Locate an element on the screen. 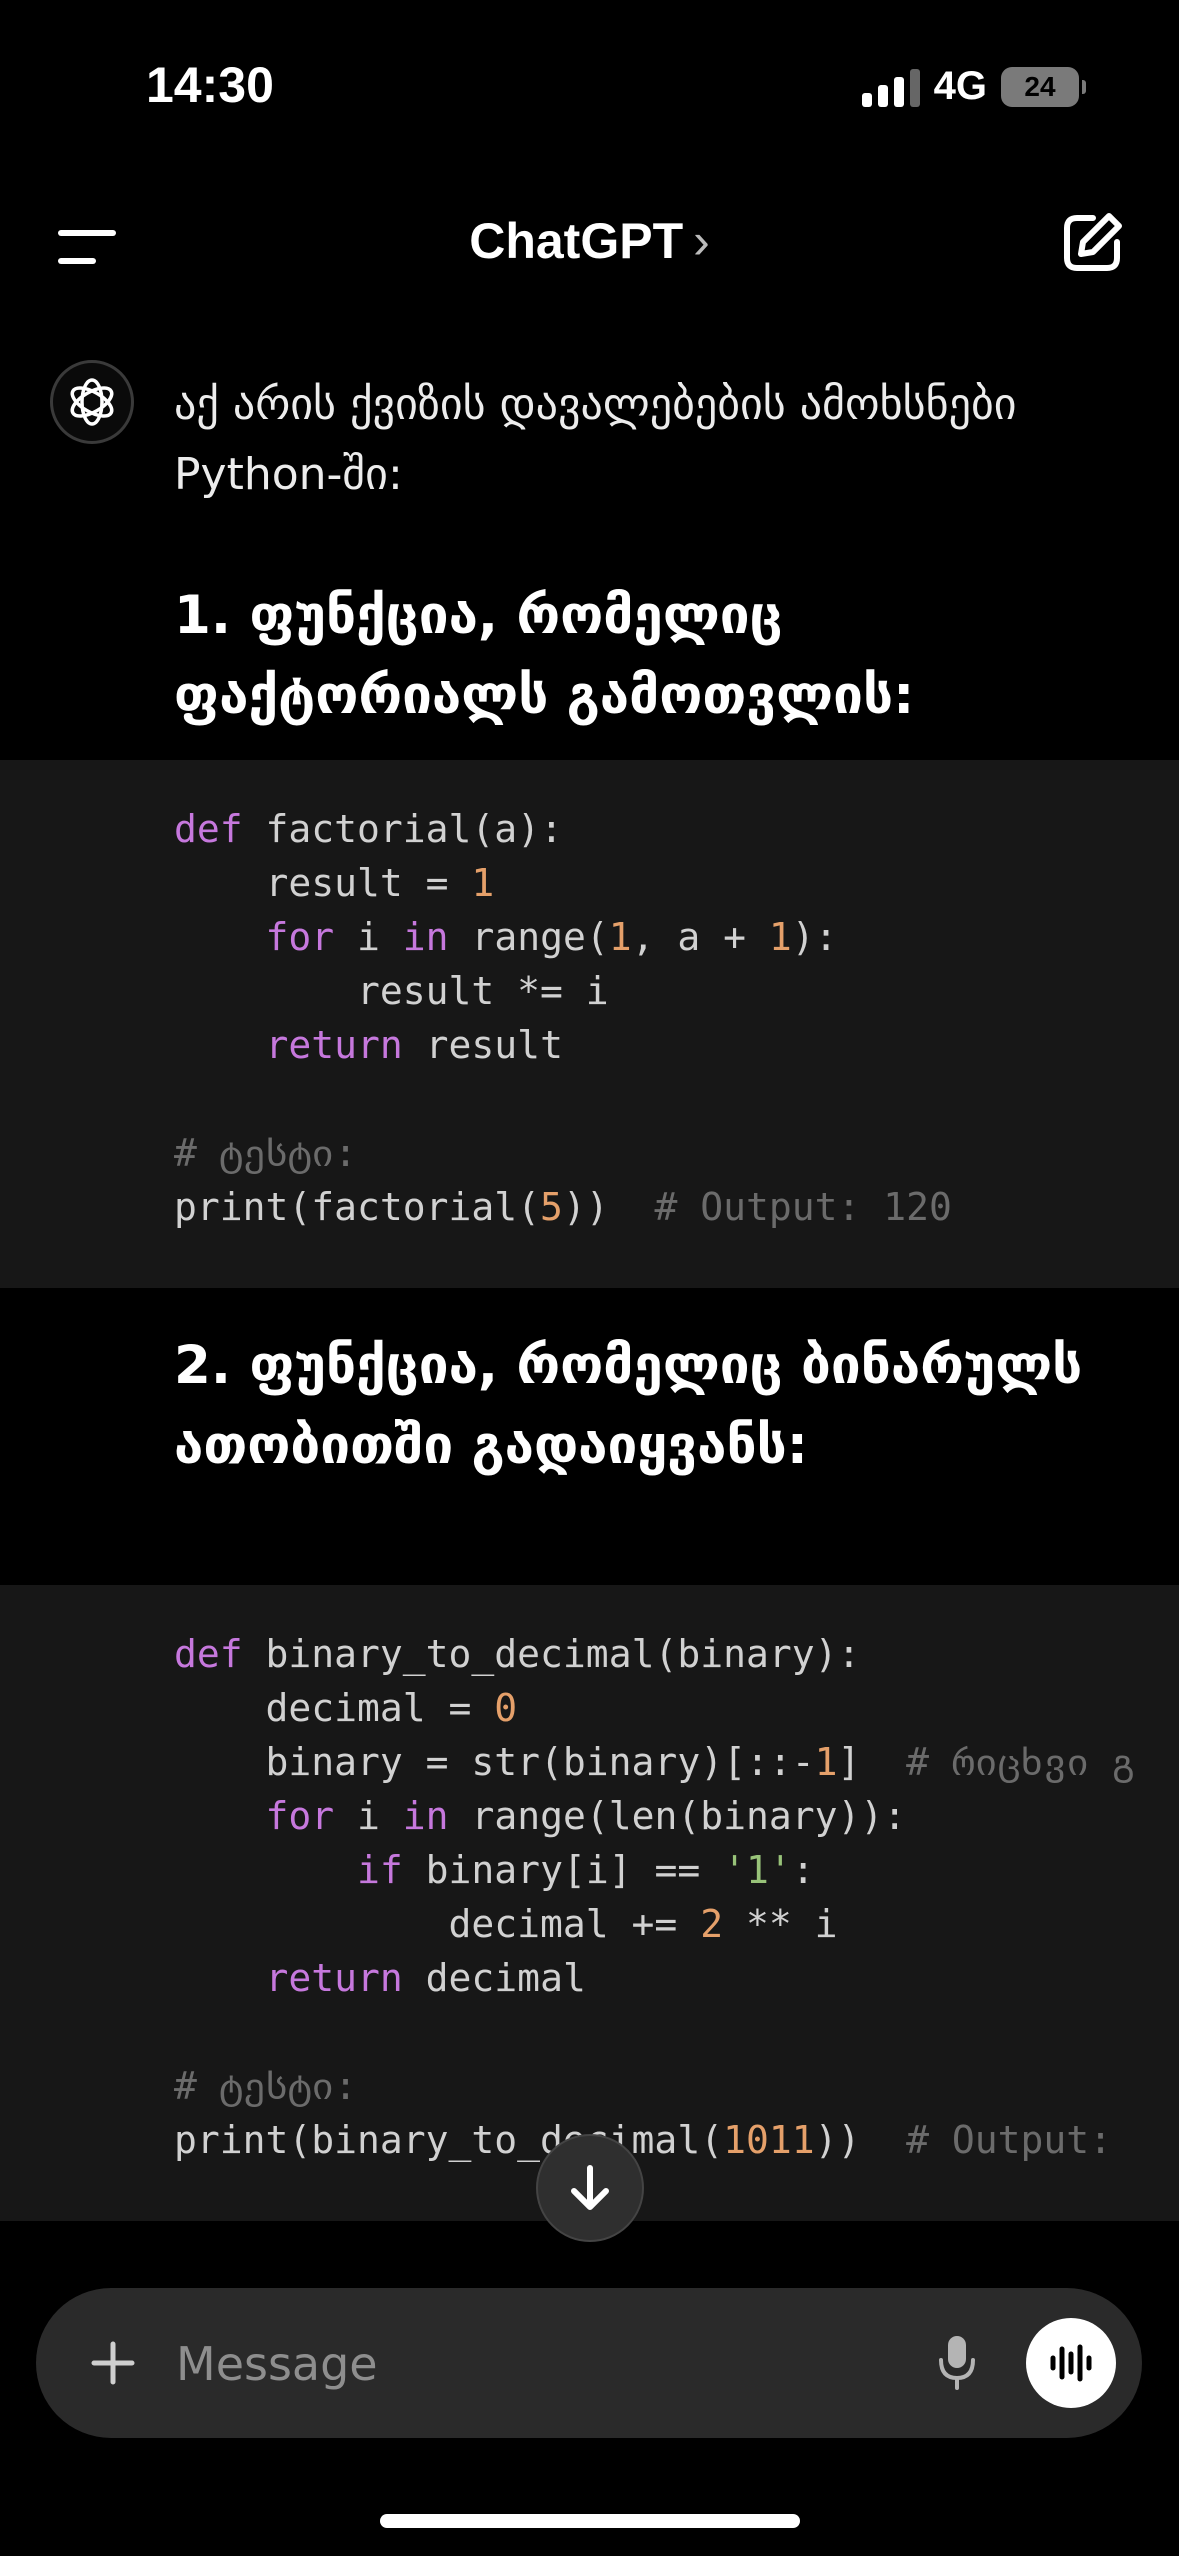  code-token: if is located at coordinates (380, 1870).